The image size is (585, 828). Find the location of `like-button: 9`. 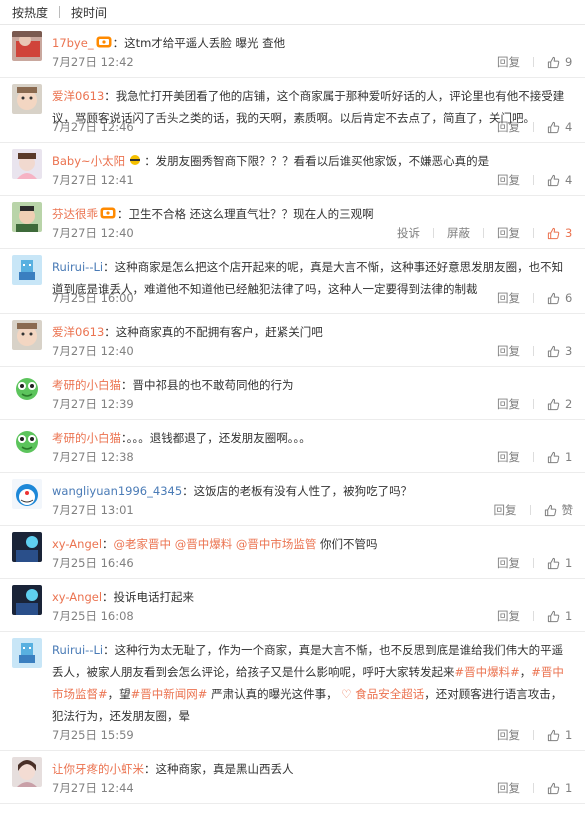

like-button: 9 is located at coordinates (560, 62).